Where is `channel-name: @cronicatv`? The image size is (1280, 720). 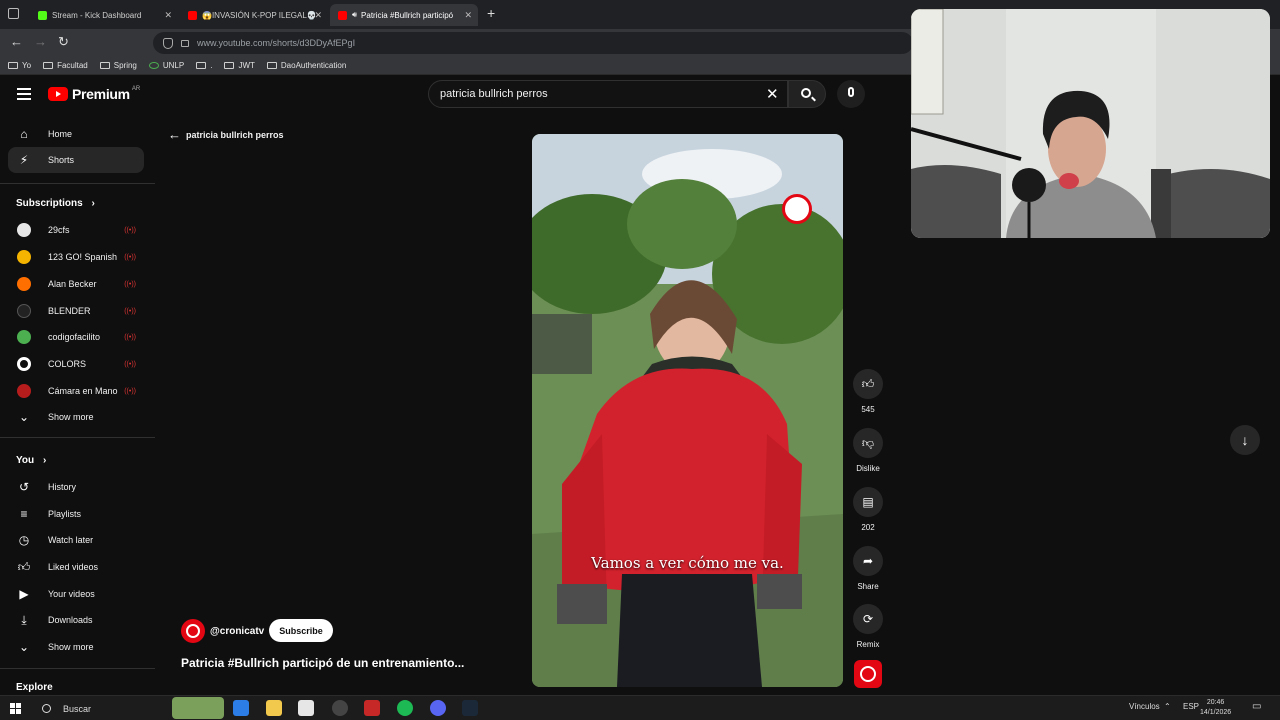
channel-name: @cronicatv is located at coordinates (237, 631).